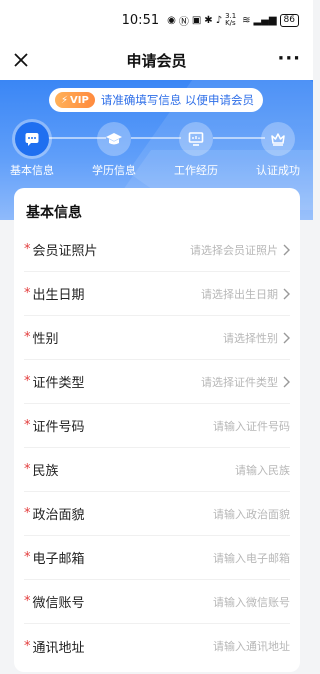 The image size is (320, 674). I want to click on field-political-status: * 政治面貌 请输入政治面貌, so click(157, 514).